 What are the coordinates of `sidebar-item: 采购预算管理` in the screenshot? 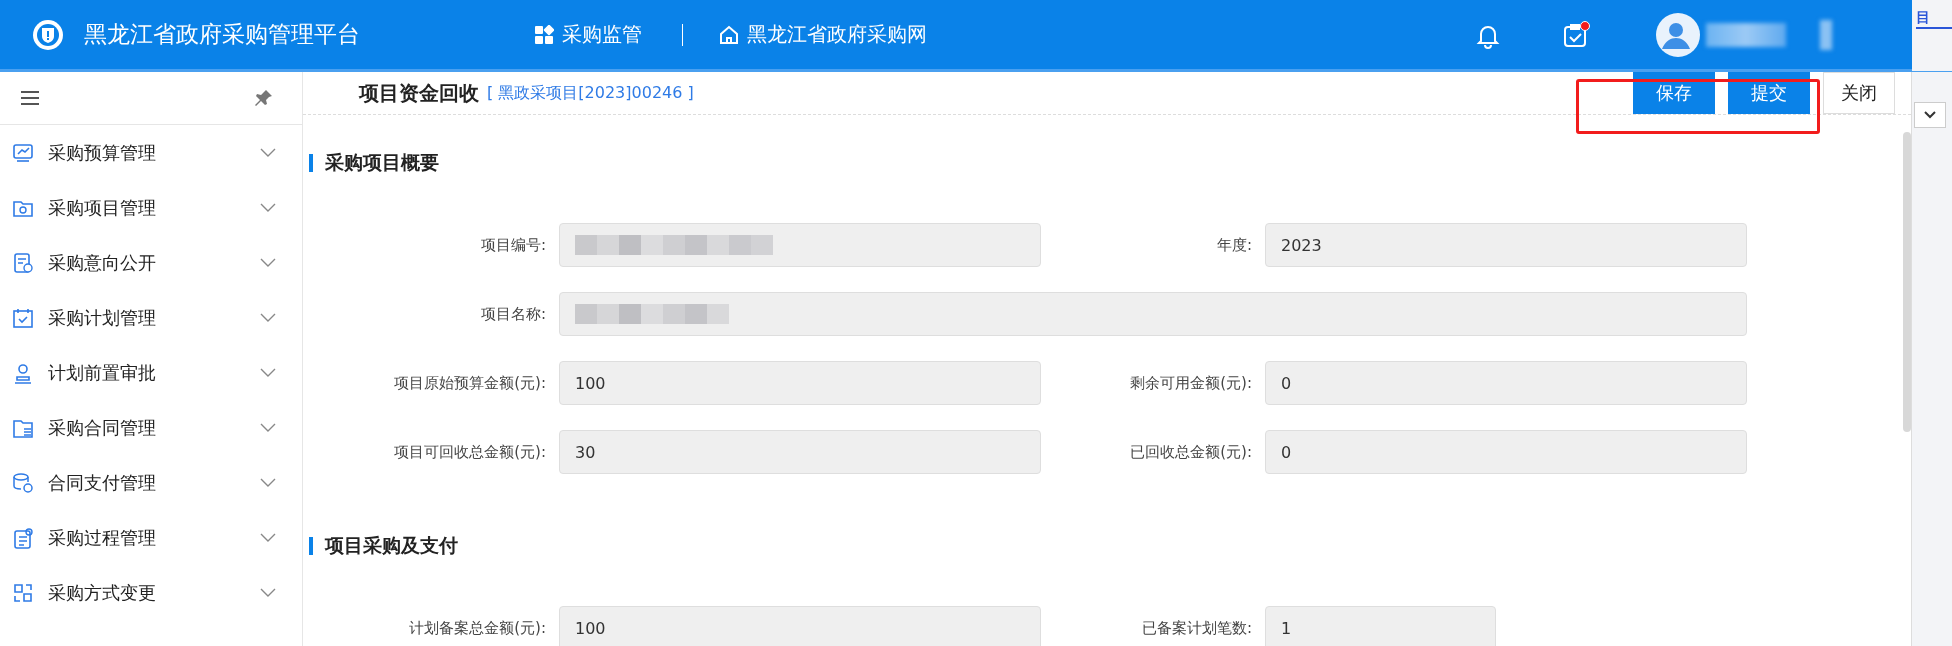 It's located at (151, 152).